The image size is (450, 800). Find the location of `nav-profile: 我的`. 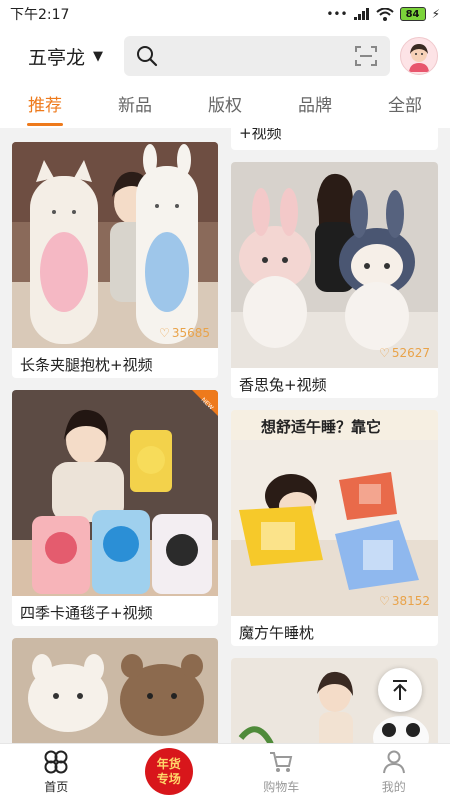

nav-profile: 我的 is located at coordinates (394, 772).